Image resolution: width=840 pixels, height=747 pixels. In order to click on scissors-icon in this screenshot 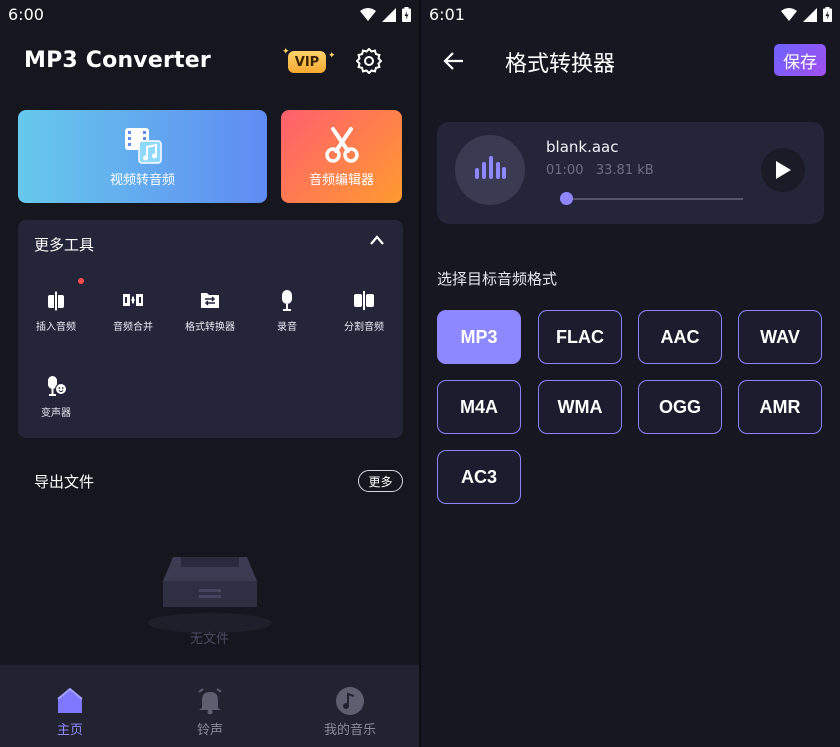, I will do `click(341, 145)`.